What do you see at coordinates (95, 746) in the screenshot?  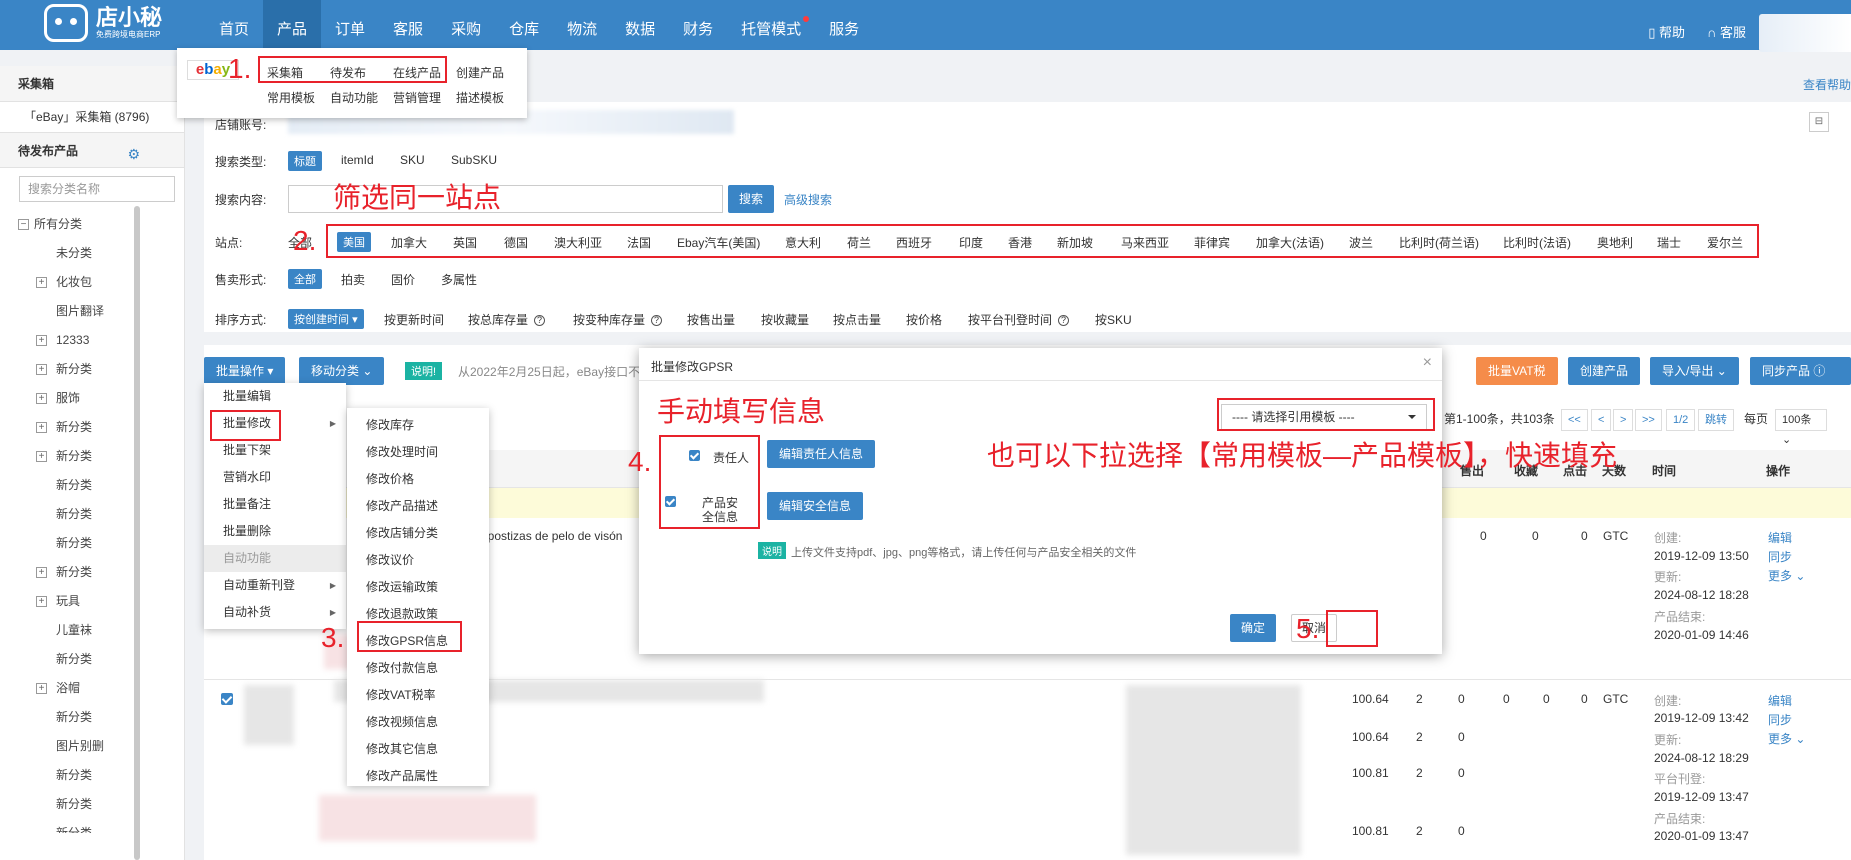 I see `tree-item: 图片别删` at bounding box center [95, 746].